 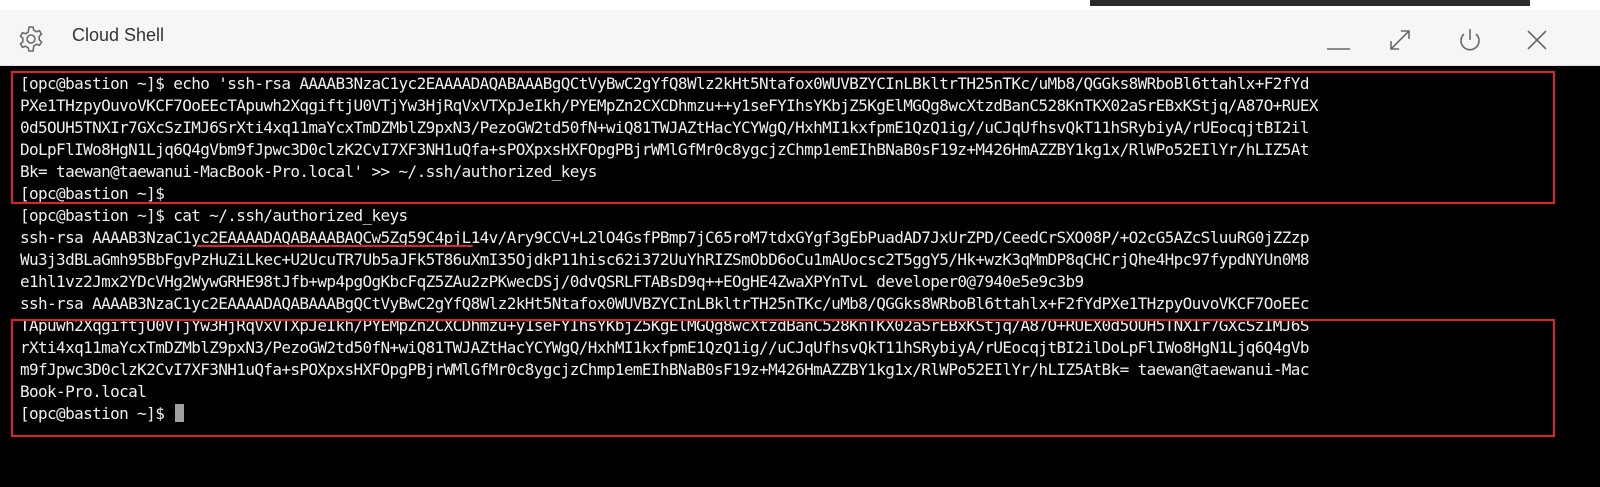 What do you see at coordinates (800, 38) in the screenshot?
I see `cloud-shell-header: Cloud Shell` at bounding box center [800, 38].